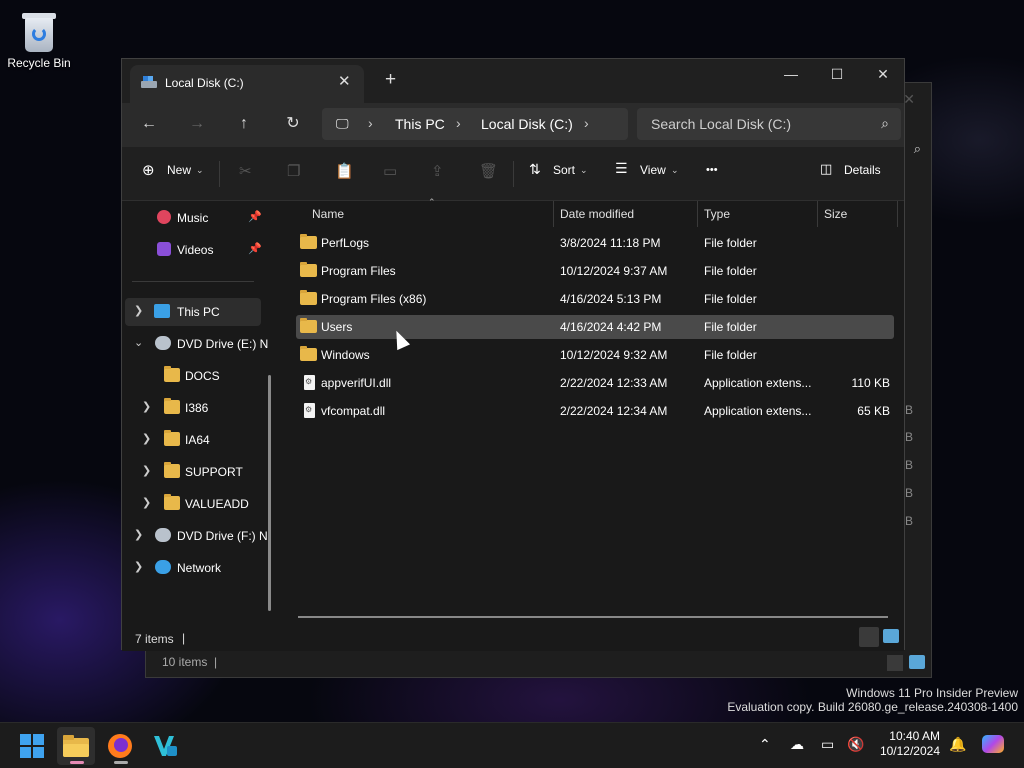 Image resolution: width=1024 pixels, height=768 pixels. What do you see at coordinates (721, 124) in the screenshot?
I see `search-input: Search Local Disk (C:)` at bounding box center [721, 124].